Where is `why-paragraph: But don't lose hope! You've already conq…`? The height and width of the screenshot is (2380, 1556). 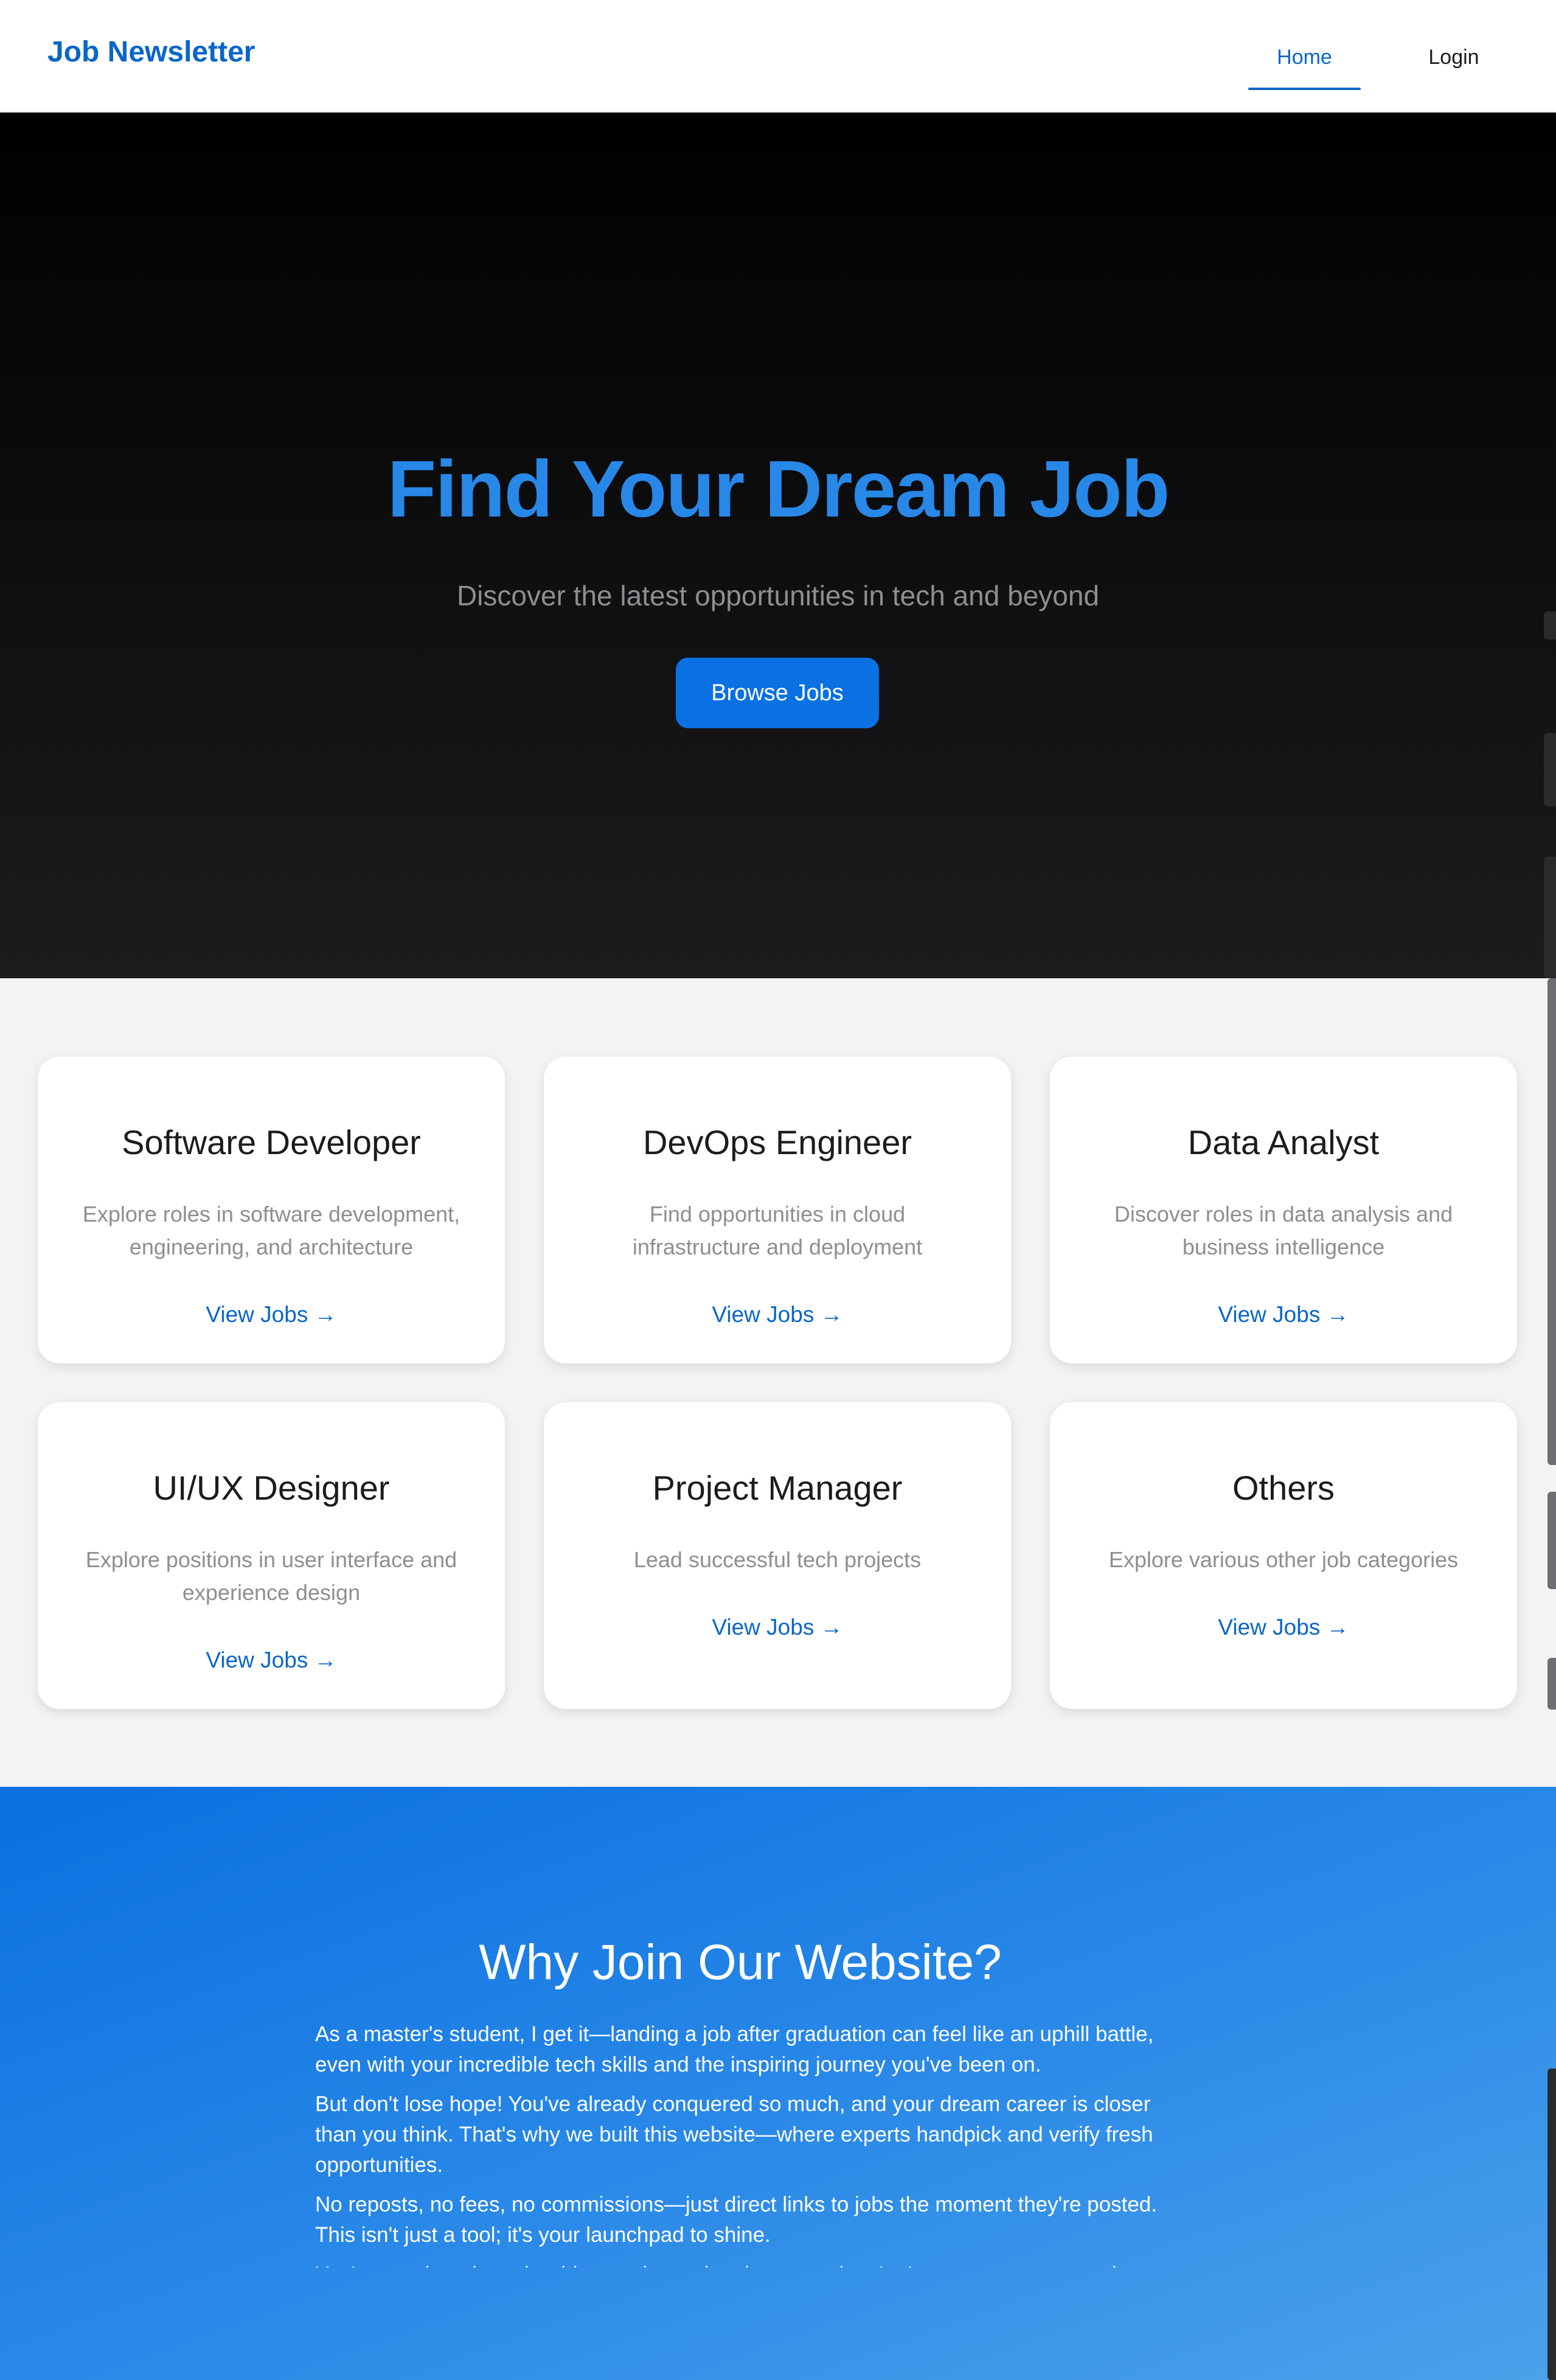 why-paragraph: But don't lose hope! You've already conq… is located at coordinates (734, 2134).